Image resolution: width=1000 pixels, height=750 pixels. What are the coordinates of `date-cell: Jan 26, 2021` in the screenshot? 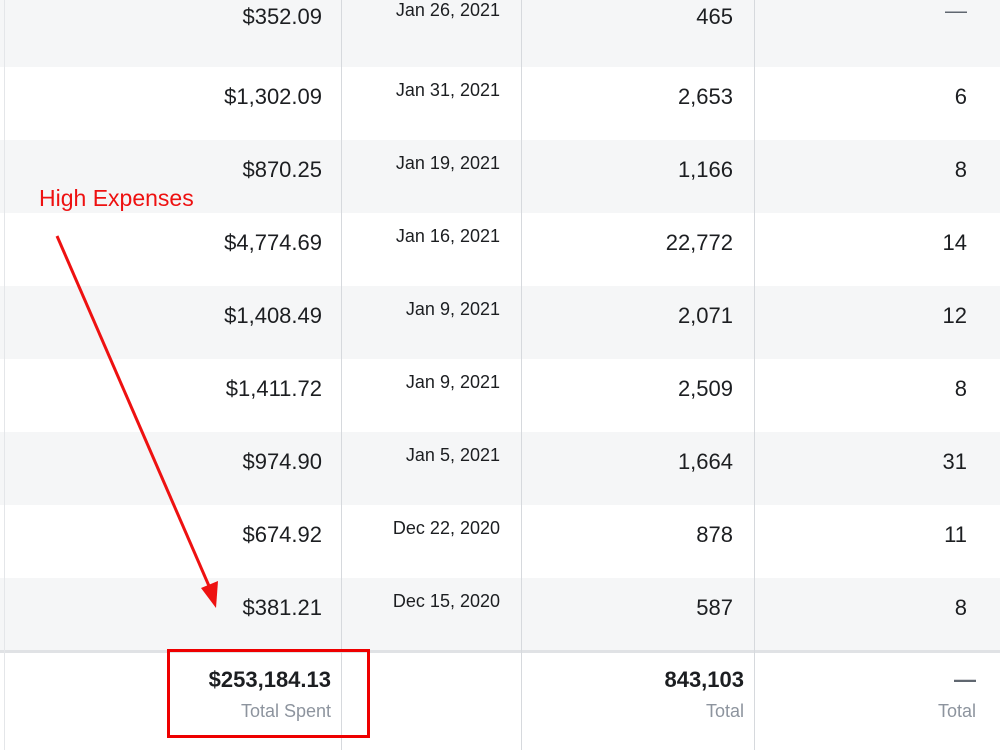 It's located at (447, 10).